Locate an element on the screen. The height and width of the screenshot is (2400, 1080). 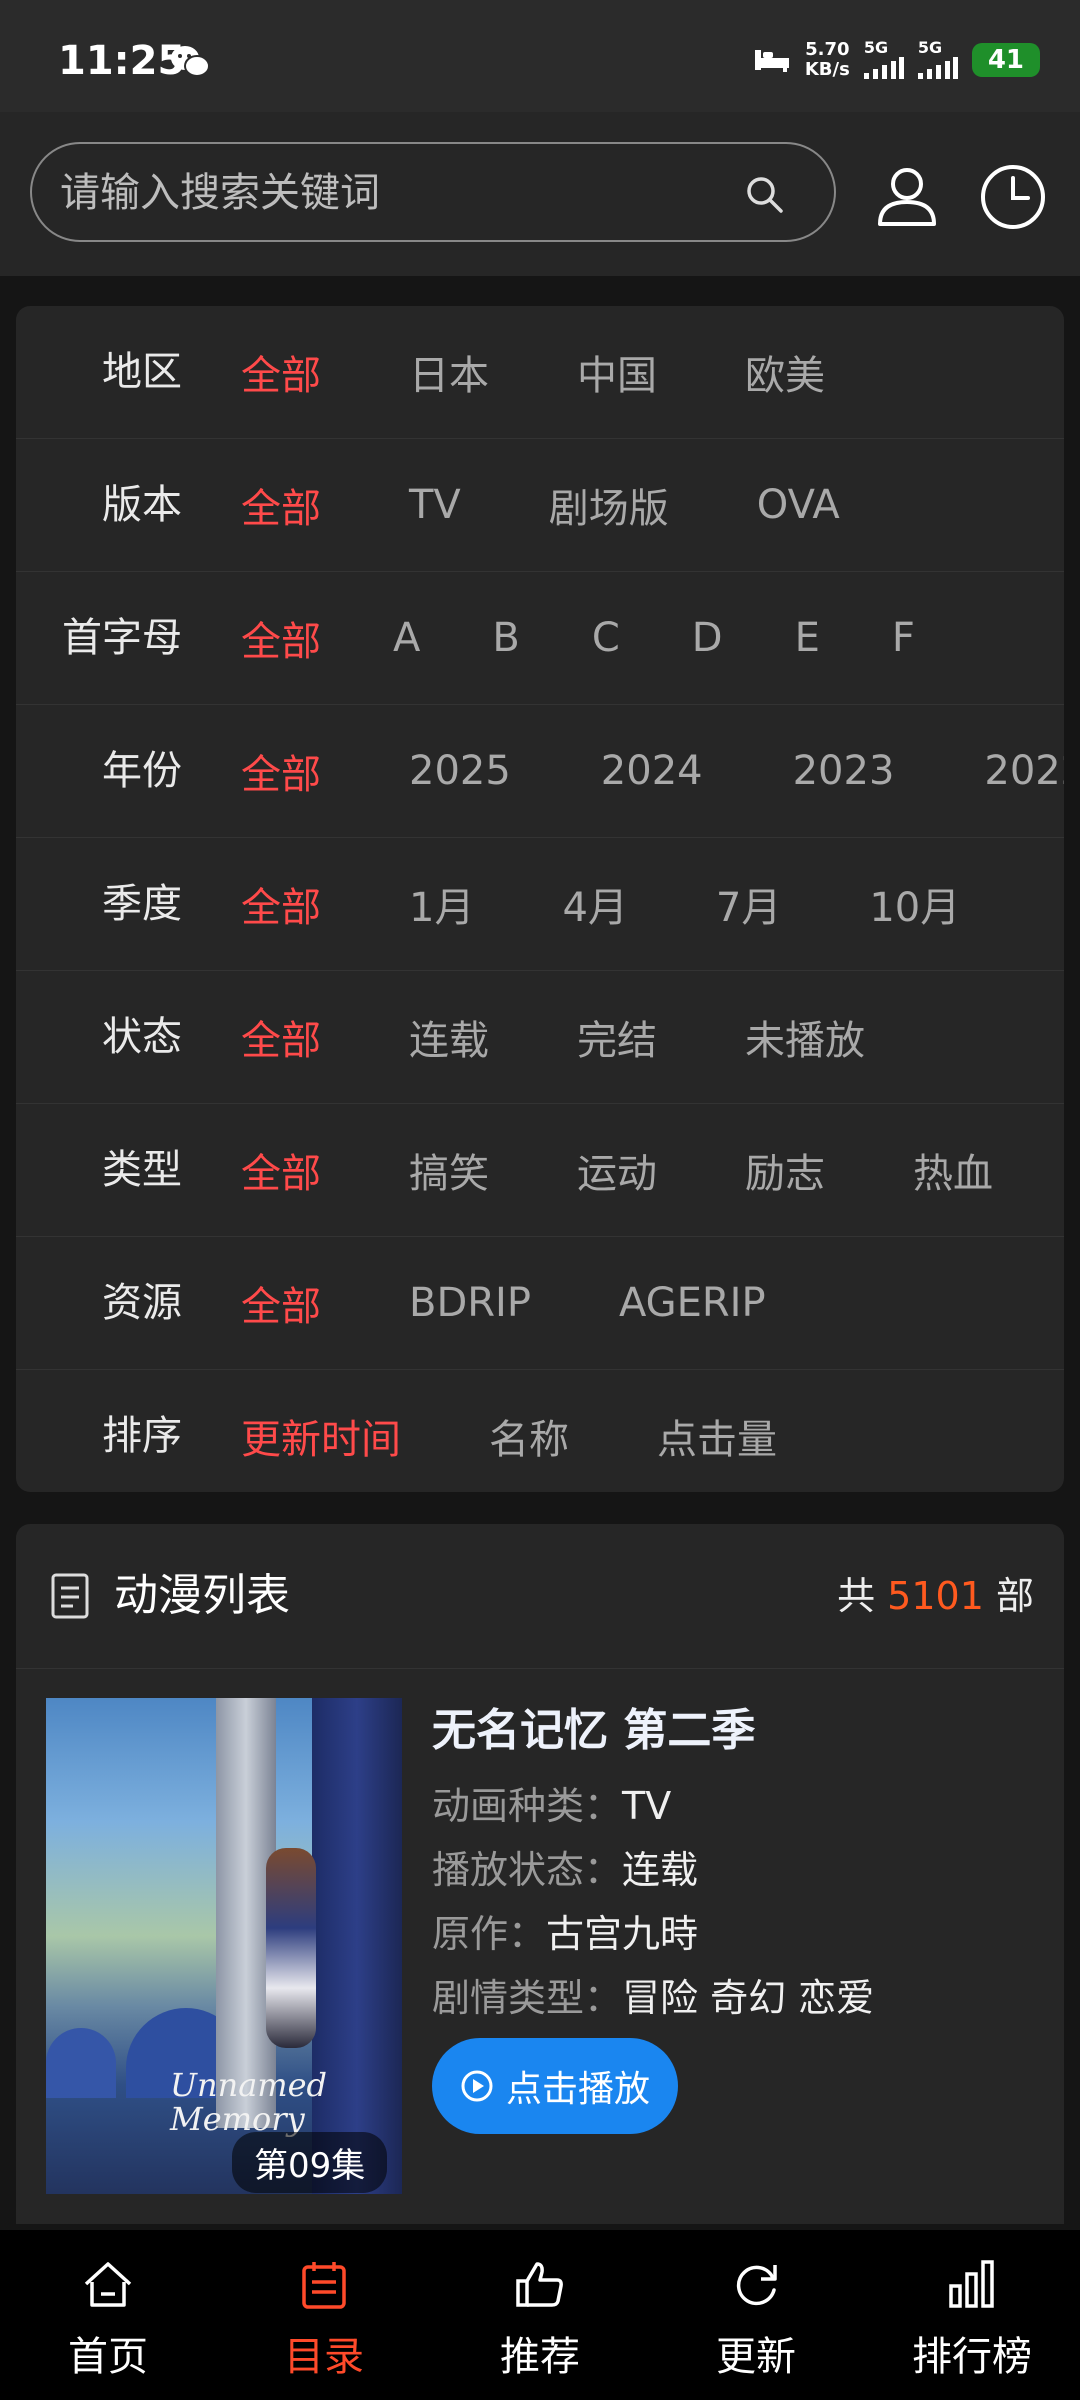
filter-option: 欧美 is located at coordinates (785, 372).